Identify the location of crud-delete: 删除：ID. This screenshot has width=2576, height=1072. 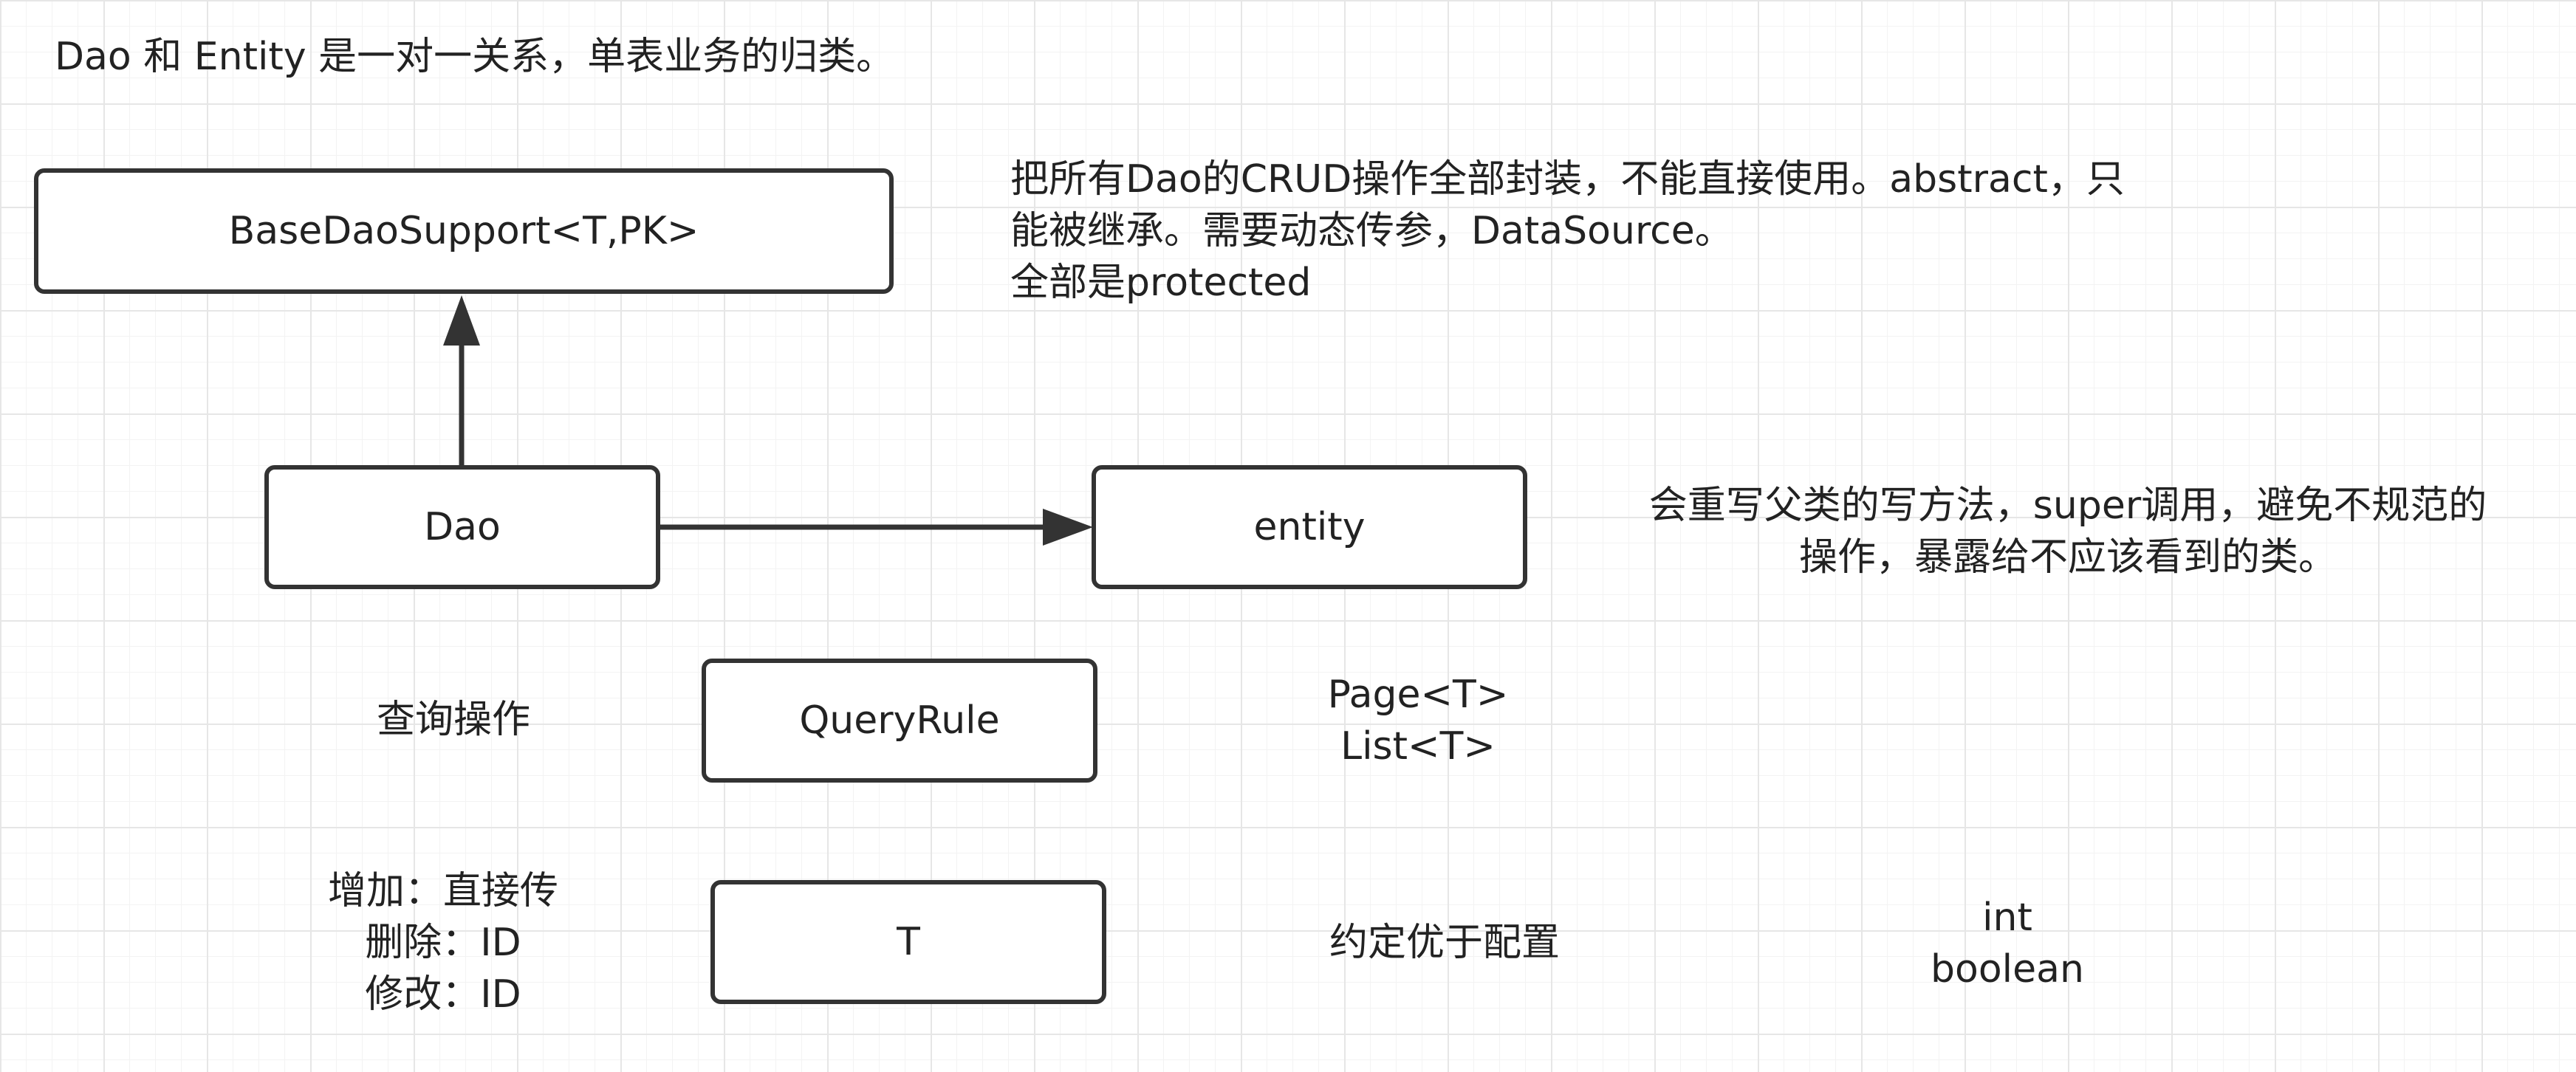
(443, 943).